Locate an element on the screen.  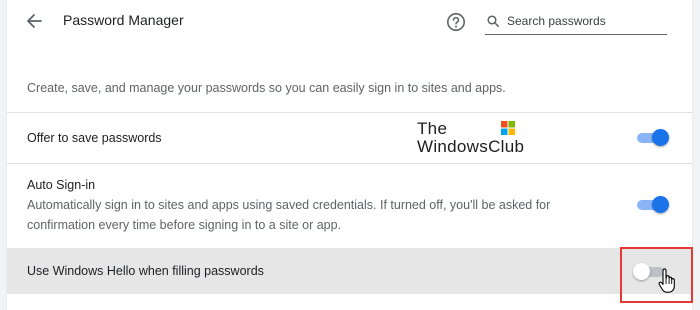
windows-logo-icon is located at coordinates (508, 128).